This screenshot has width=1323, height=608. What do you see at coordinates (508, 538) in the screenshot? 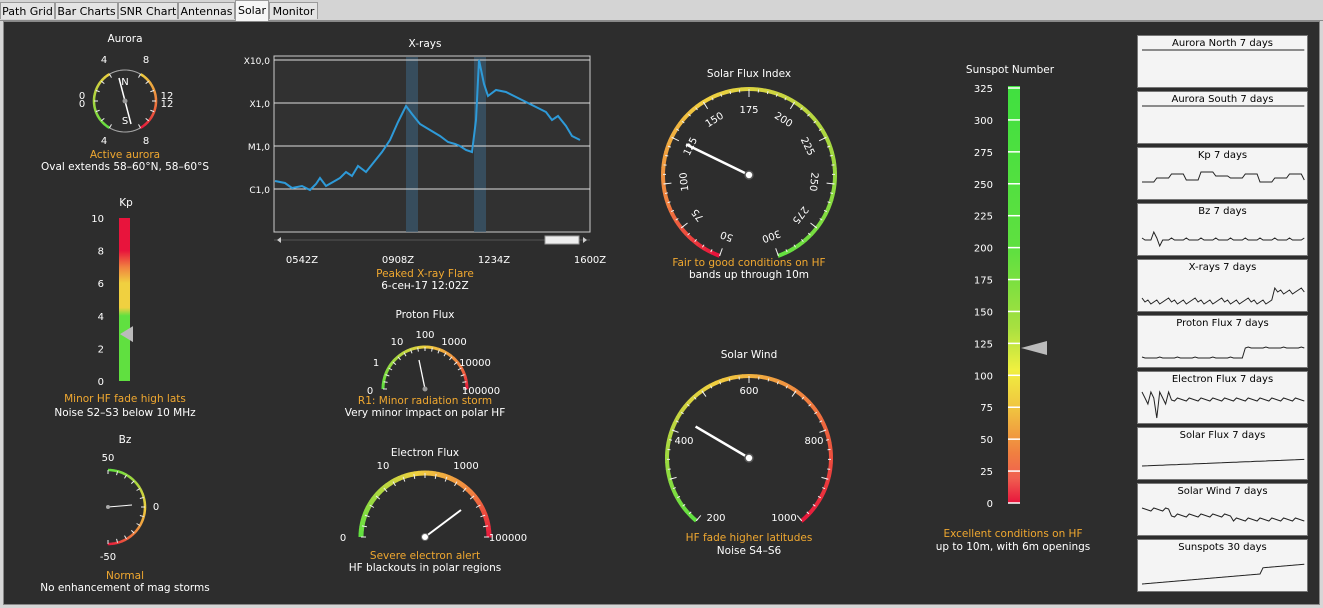
I see `electron-scale-label: 100000` at bounding box center [508, 538].